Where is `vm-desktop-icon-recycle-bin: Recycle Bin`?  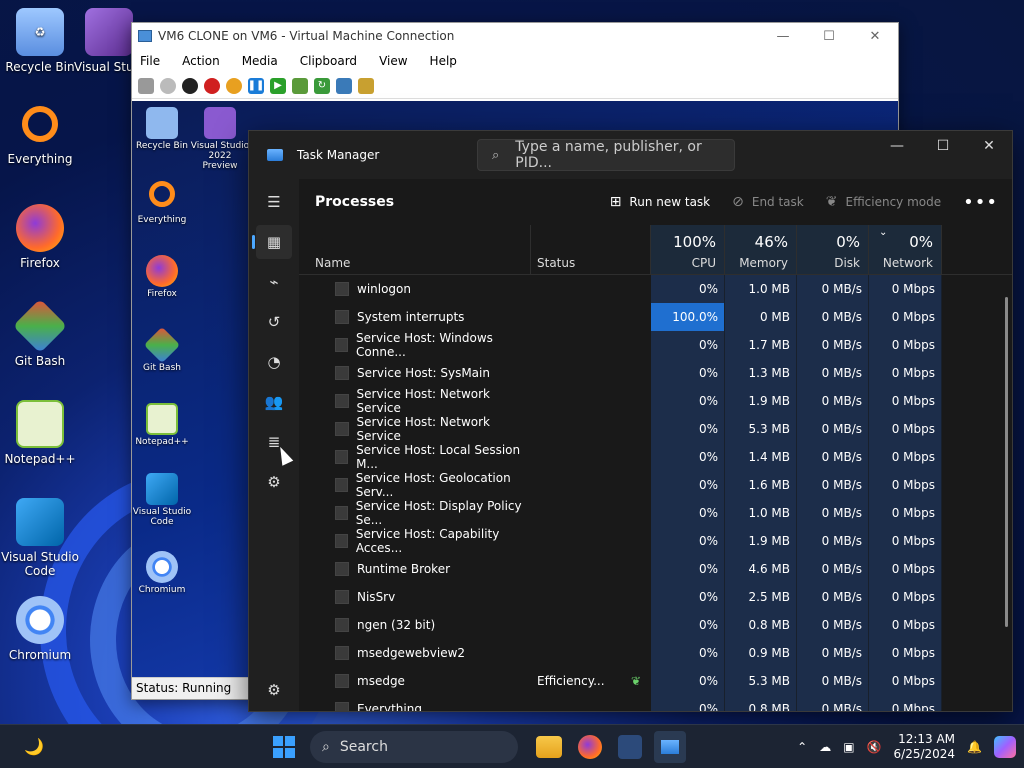 vm-desktop-icon-recycle-bin: Recycle Bin is located at coordinates (162, 129).